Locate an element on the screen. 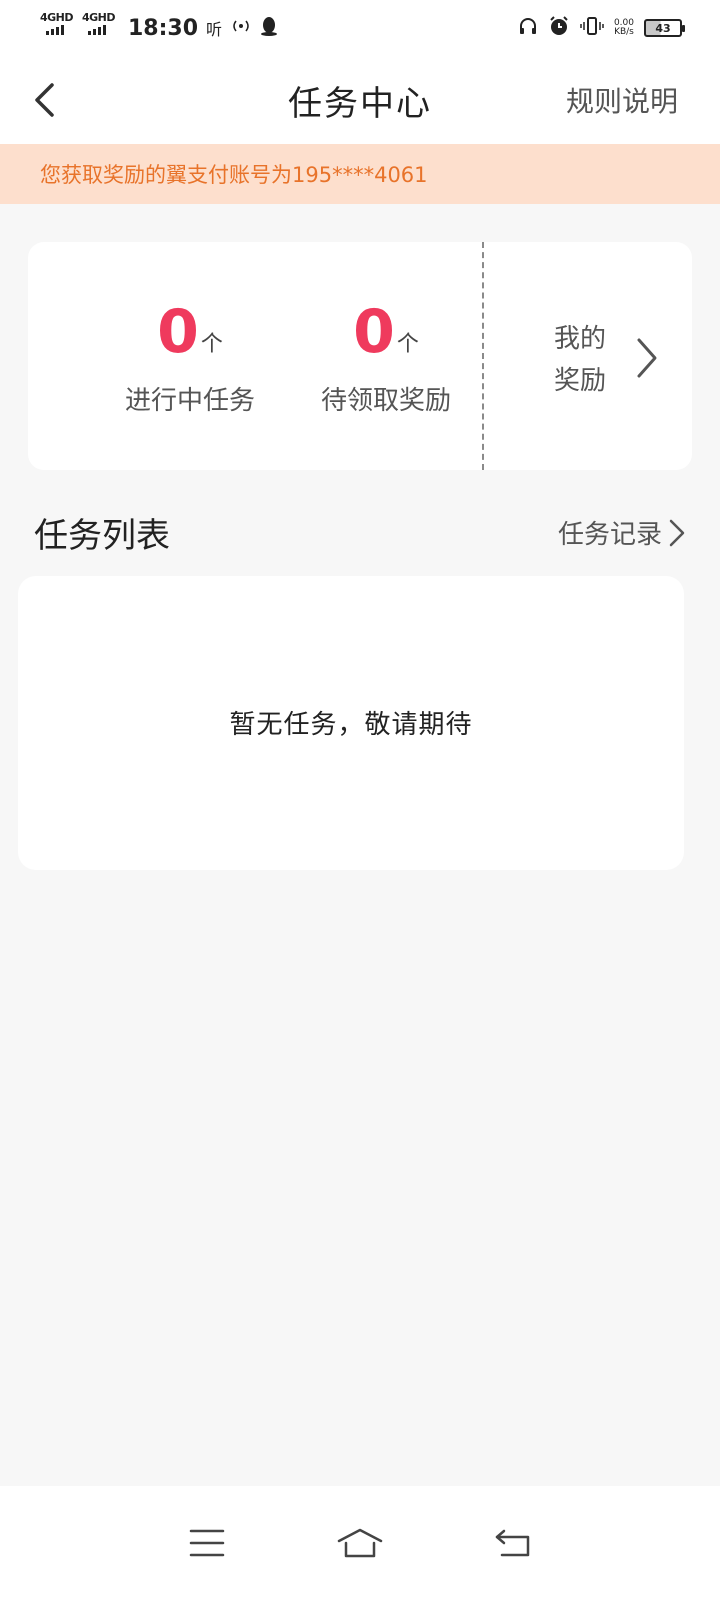 Image resolution: width=720 pixels, height=1600 pixels. status-left: 4GHD 4GHD 18:30 听 is located at coordinates (159, 27).